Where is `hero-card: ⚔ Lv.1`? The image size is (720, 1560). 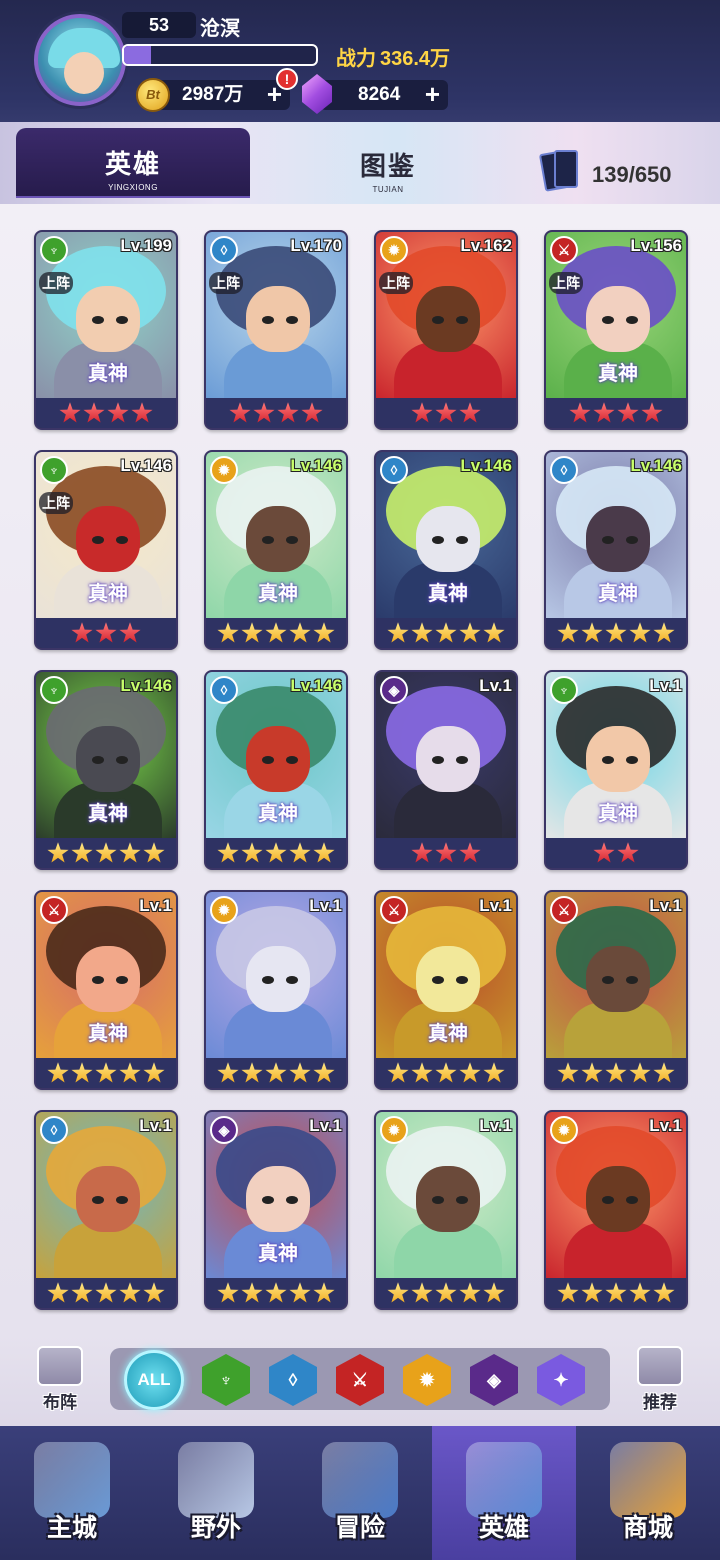 hero-card: ⚔ Lv.1 is located at coordinates (616, 990).